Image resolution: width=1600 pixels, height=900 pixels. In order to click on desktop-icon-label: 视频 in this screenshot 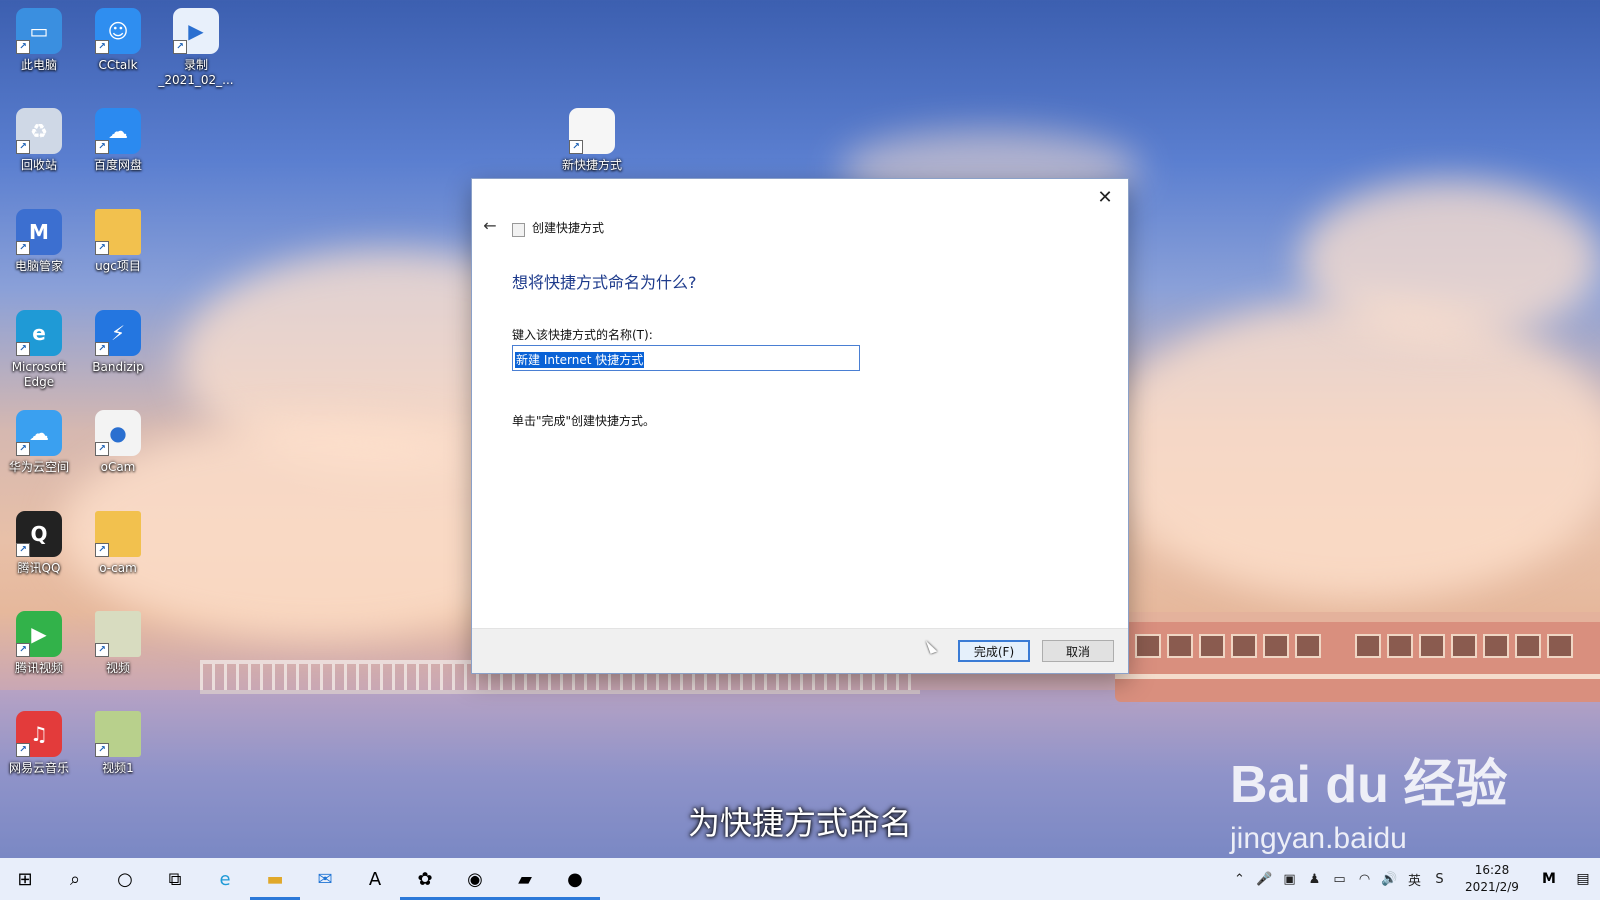, I will do `click(117, 668)`.